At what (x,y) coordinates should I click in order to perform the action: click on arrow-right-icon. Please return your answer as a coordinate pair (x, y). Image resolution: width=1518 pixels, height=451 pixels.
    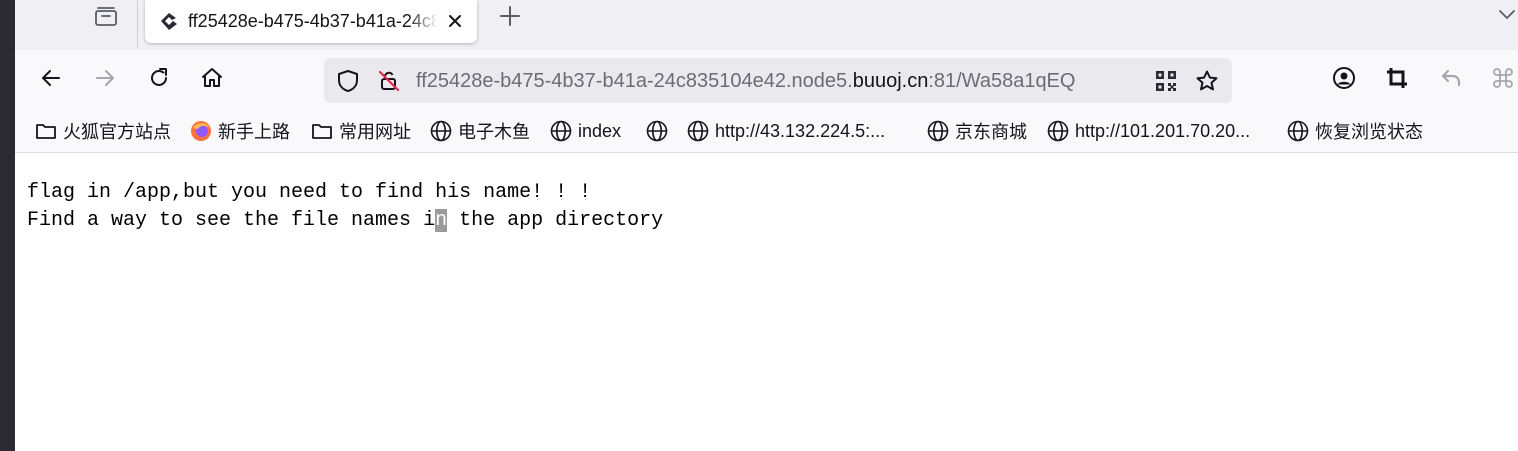
    Looking at the image, I should click on (105, 80).